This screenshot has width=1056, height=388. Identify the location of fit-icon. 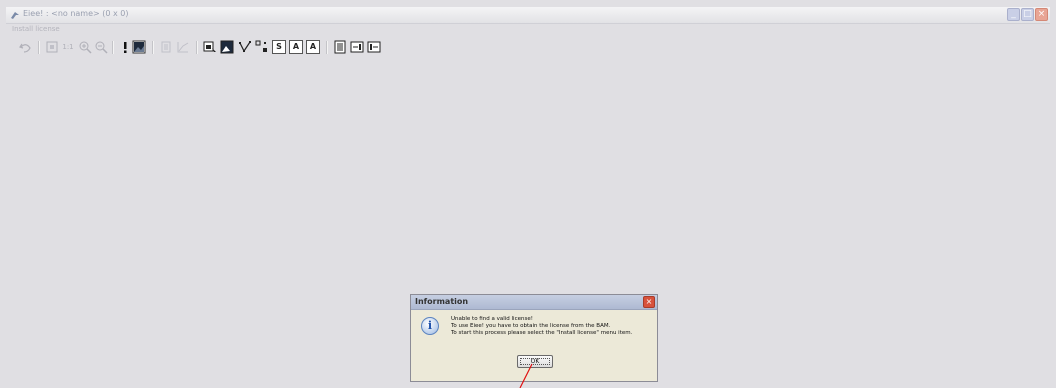
(52, 47).